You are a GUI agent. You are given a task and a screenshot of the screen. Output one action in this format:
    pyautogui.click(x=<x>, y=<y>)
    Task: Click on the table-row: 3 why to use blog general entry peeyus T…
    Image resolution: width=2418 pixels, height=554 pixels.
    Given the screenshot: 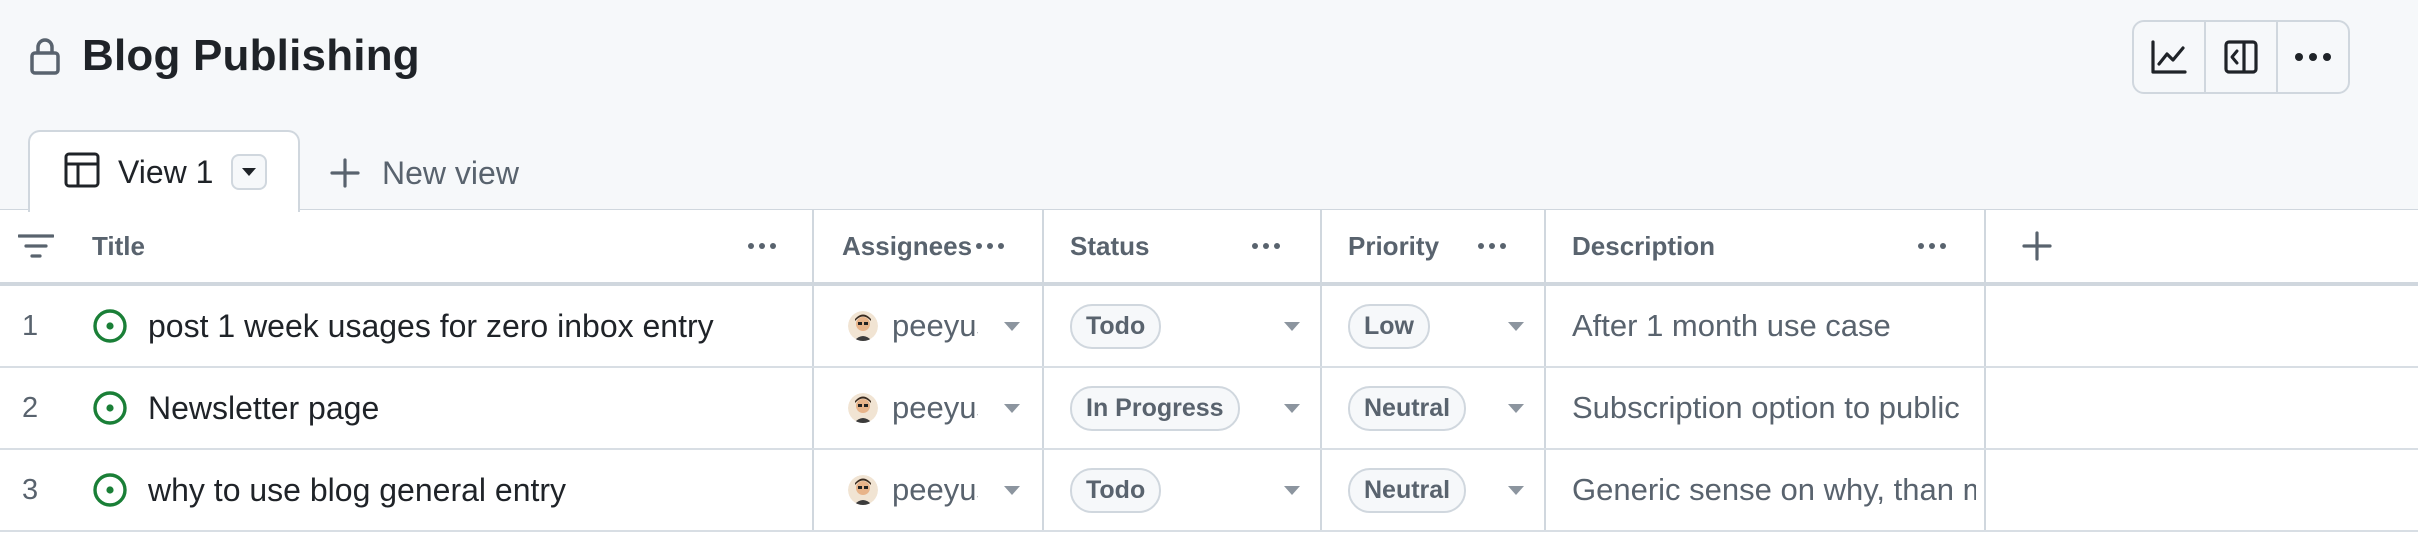 What is the action you would take?
    pyautogui.click(x=1209, y=491)
    